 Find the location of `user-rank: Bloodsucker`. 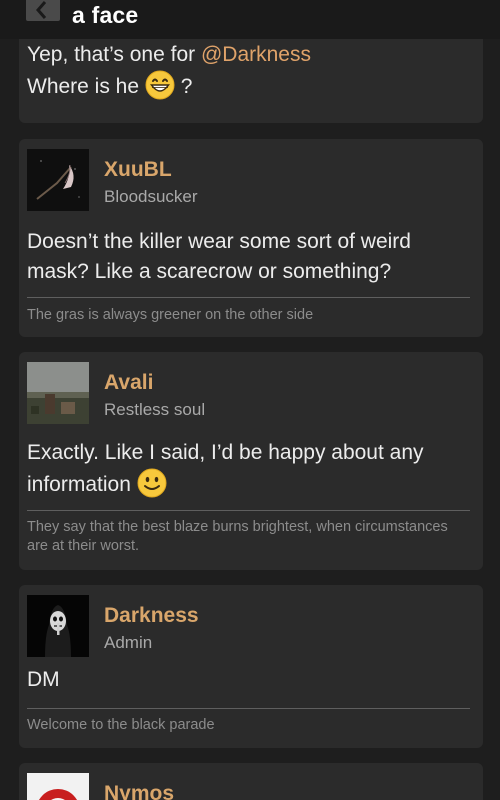

user-rank: Bloodsucker is located at coordinates (151, 196).